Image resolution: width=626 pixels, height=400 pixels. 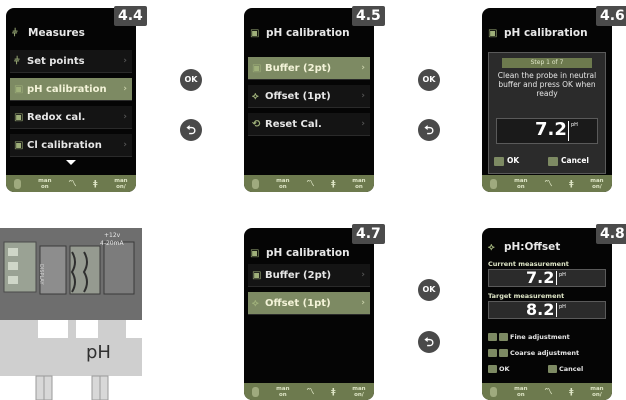 I want to click on step-badge: 4.7, so click(x=368, y=234).